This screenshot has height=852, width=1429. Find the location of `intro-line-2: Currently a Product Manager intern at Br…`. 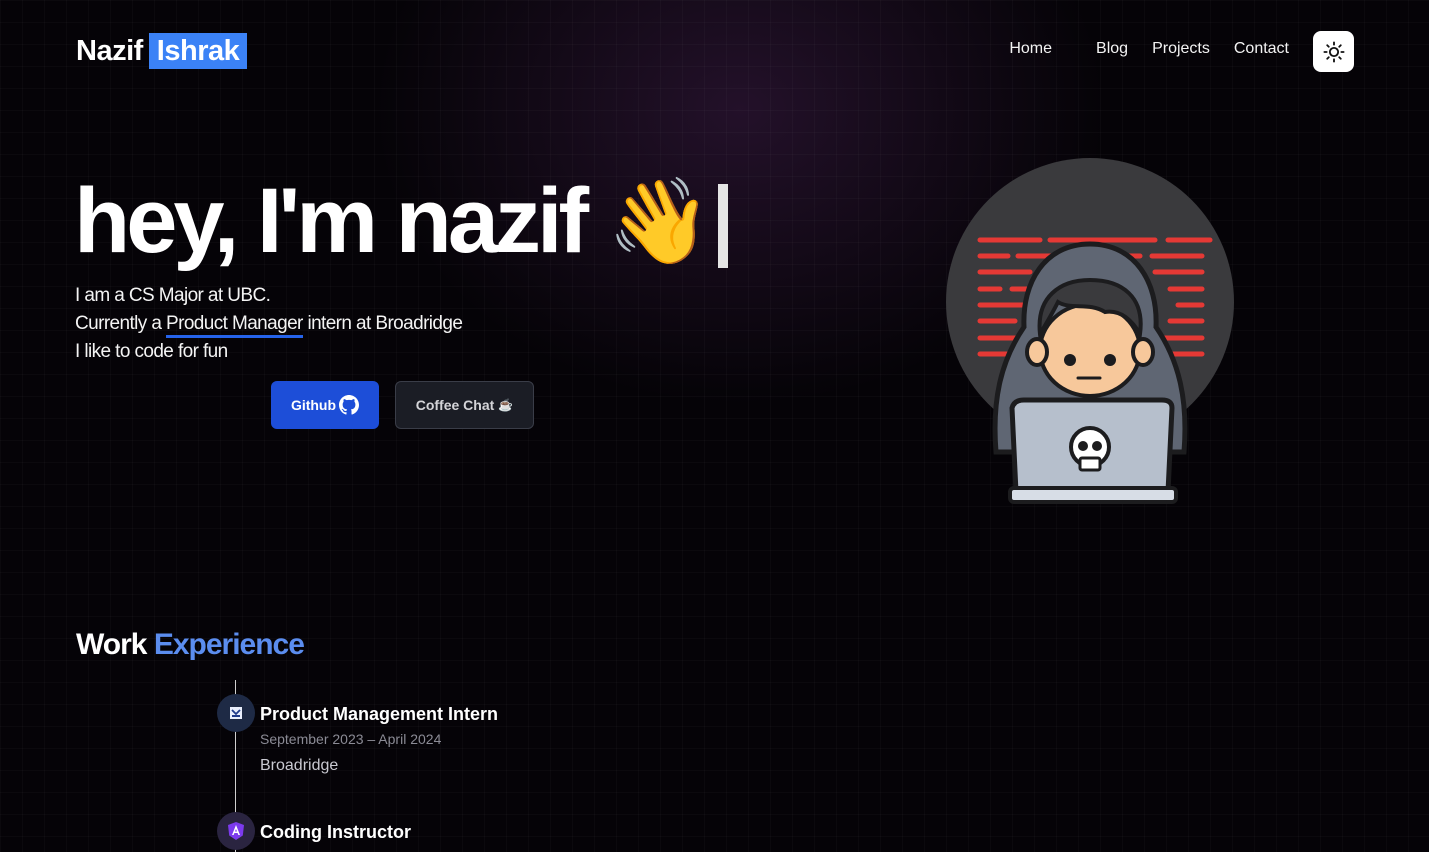

intro-line-2: Currently a Product Manager intern at Br… is located at coordinates (269, 324).